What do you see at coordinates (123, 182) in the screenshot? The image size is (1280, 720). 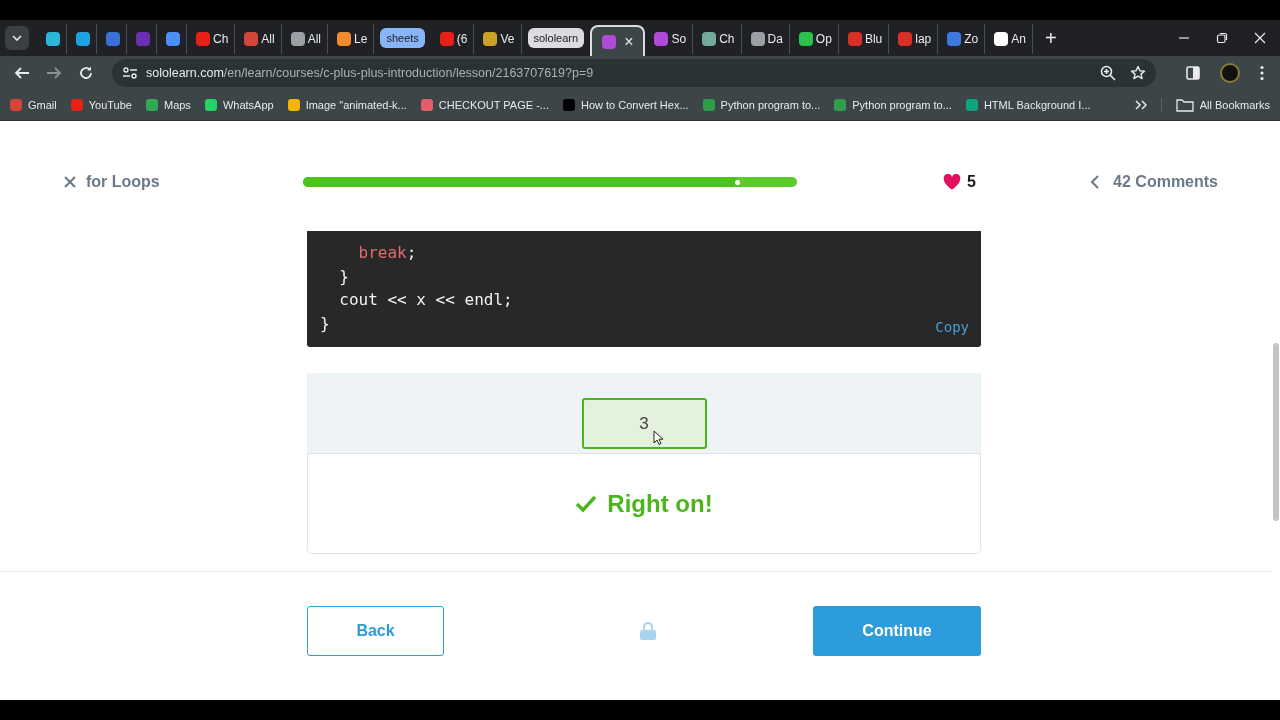 I see `lesson-title: for Loops` at bounding box center [123, 182].